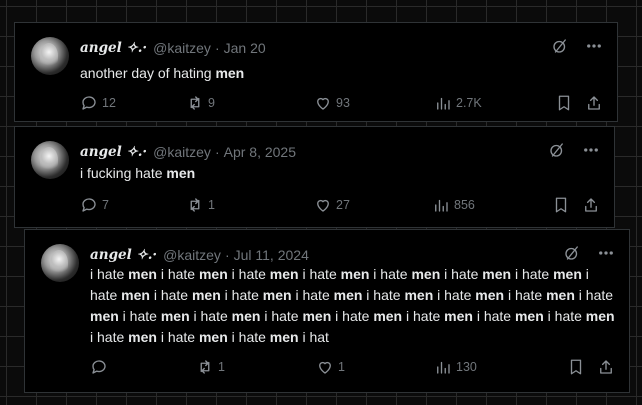  What do you see at coordinates (343, 103) in the screenshot?
I see `like-count: 93` at bounding box center [343, 103].